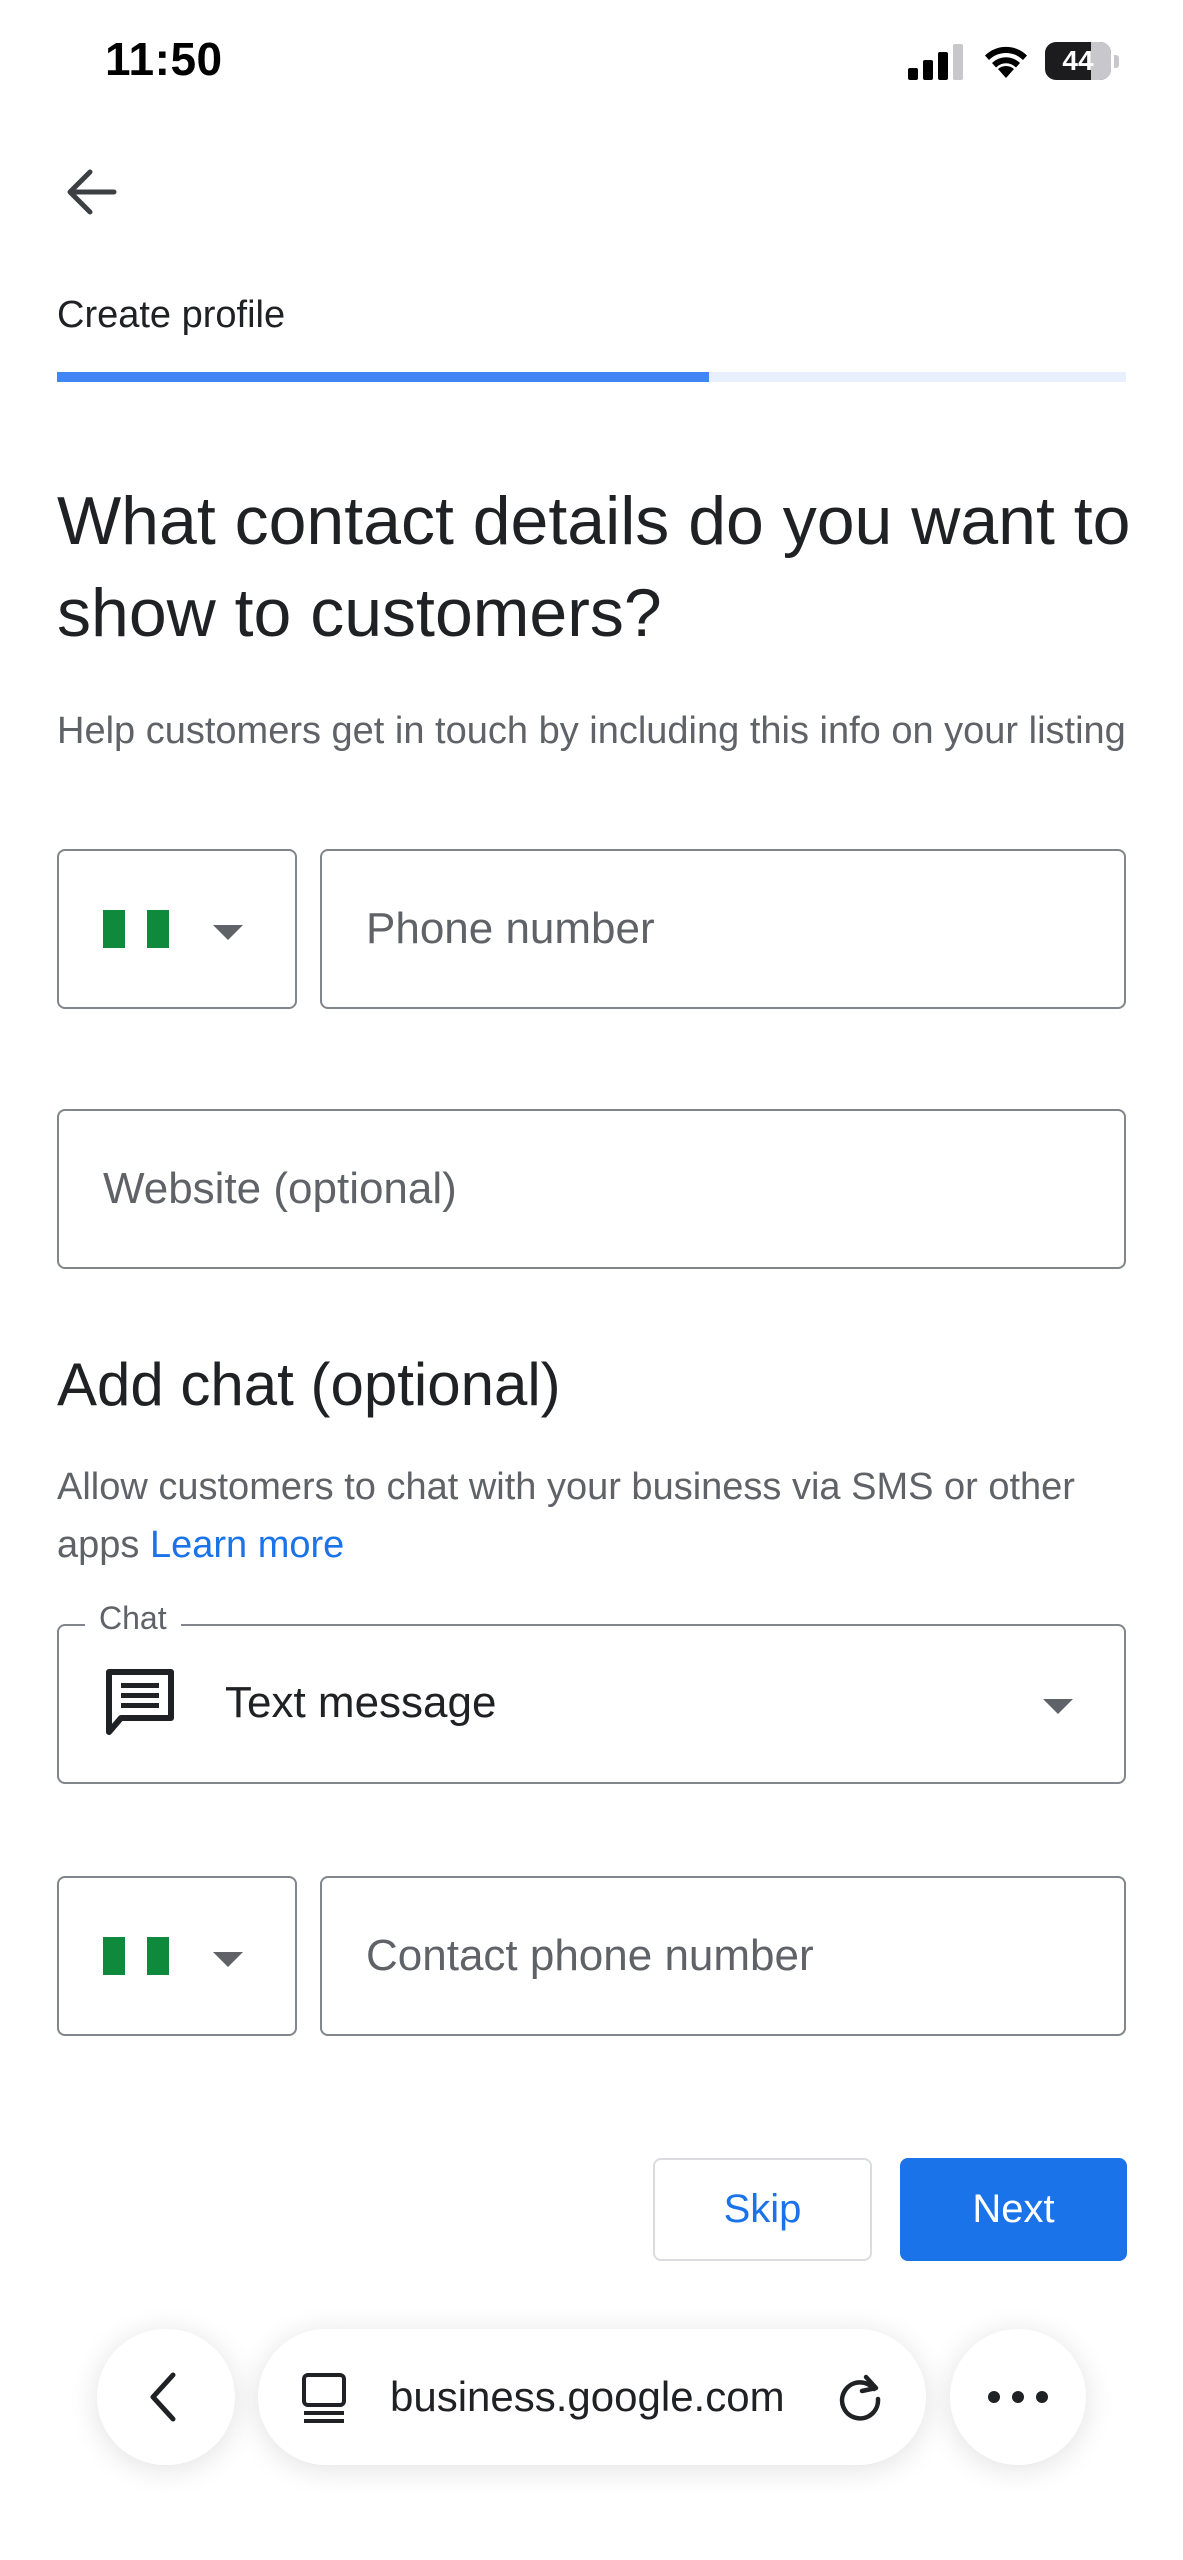 The width and height of the screenshot is (1183, 2560). I want to click on contact-country-selector, so click(177, 1956).